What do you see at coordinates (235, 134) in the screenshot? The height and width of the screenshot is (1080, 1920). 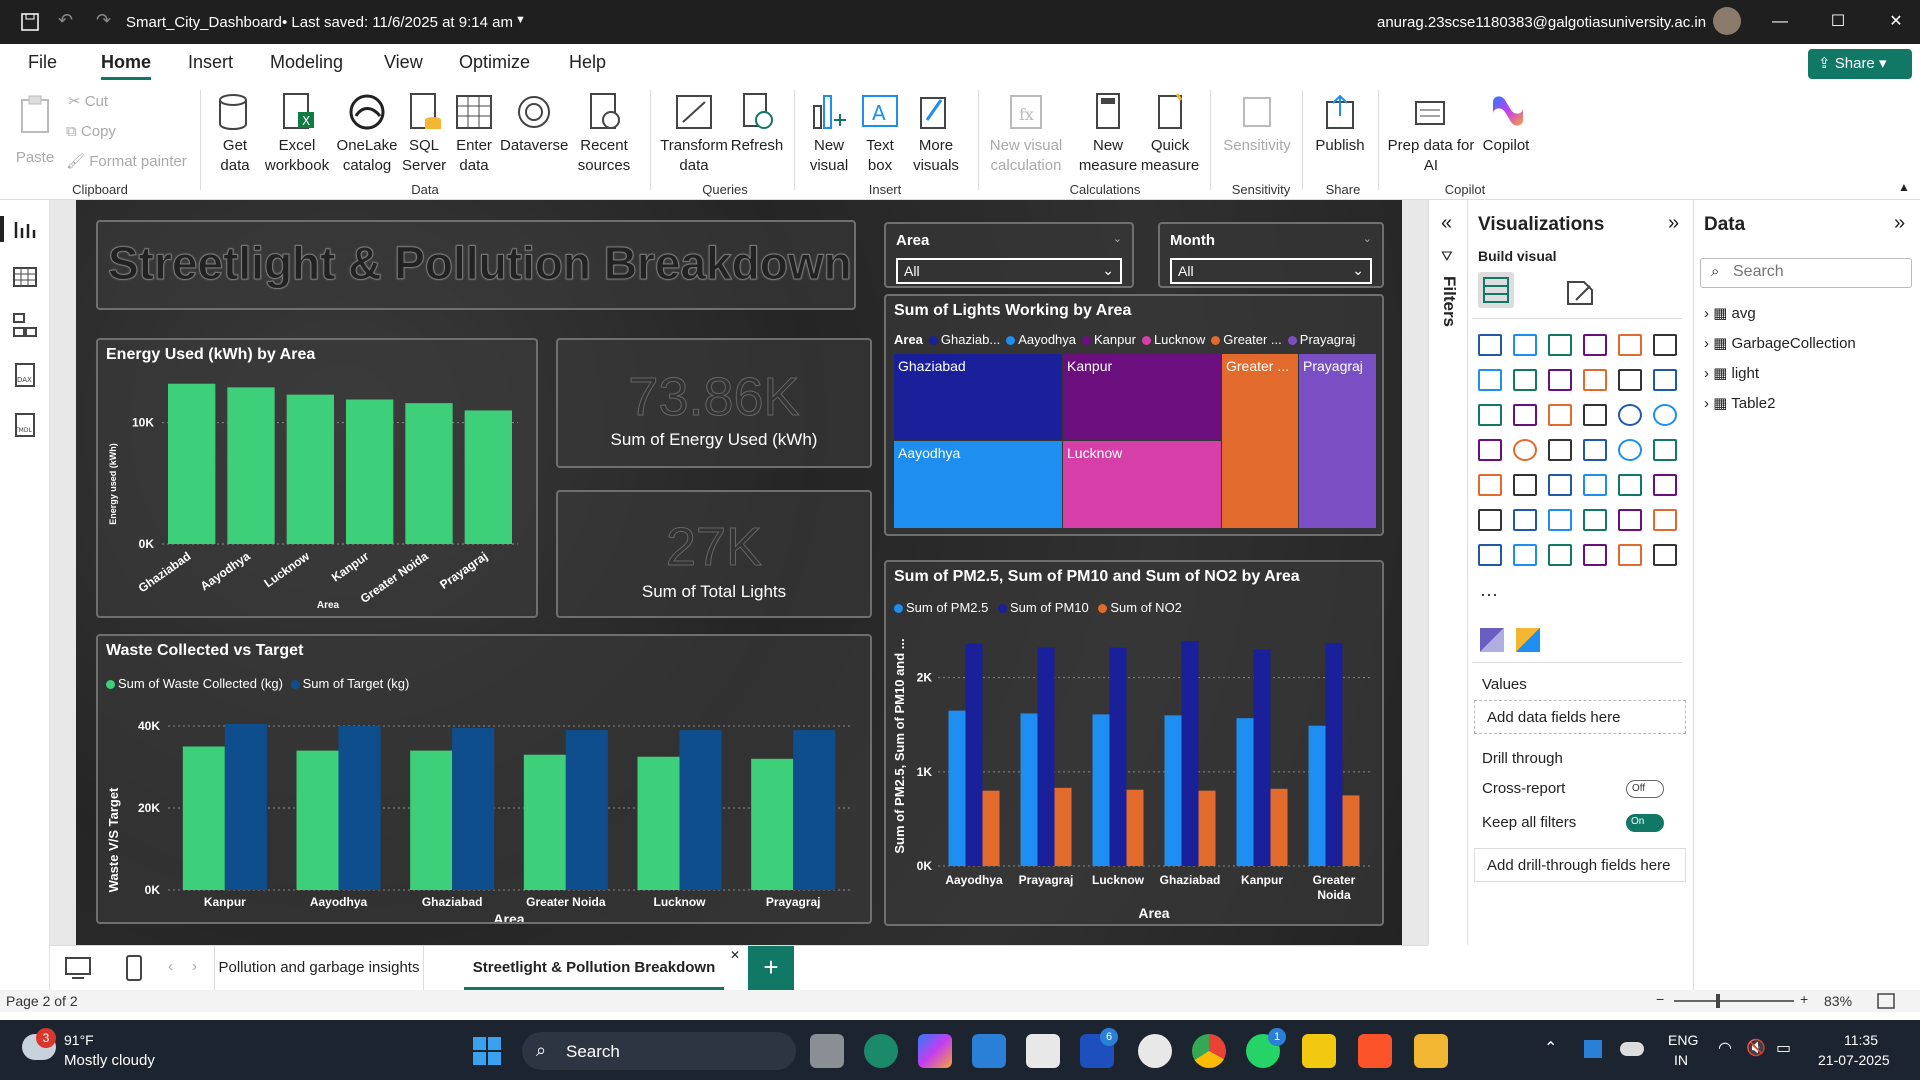 I see `get-data-button: Get data` at bounding box center [235, 134].